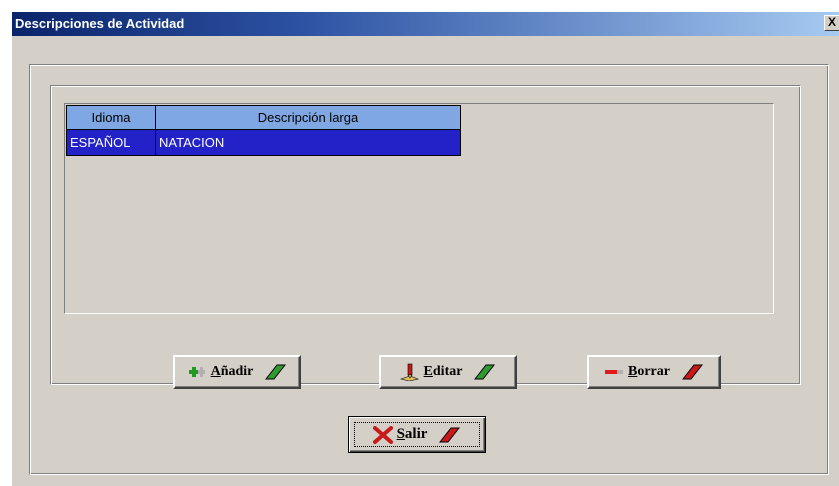 This screenshot has height=486, width=839. Describe the element at coordinates (308, 117) in the screenshot. I see `column-header-descripcion: Descripción larga` at that location.